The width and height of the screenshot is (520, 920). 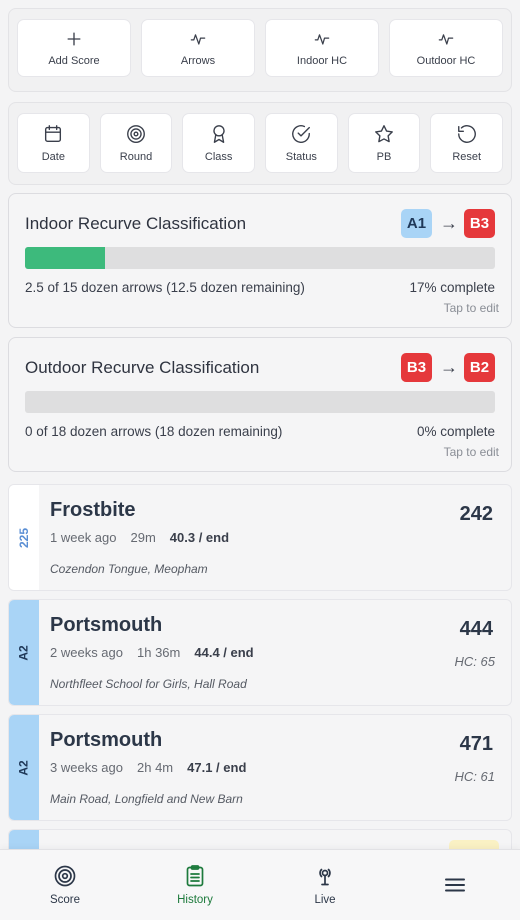 I want to click on score-total: 242, so click(x=476, y=514).